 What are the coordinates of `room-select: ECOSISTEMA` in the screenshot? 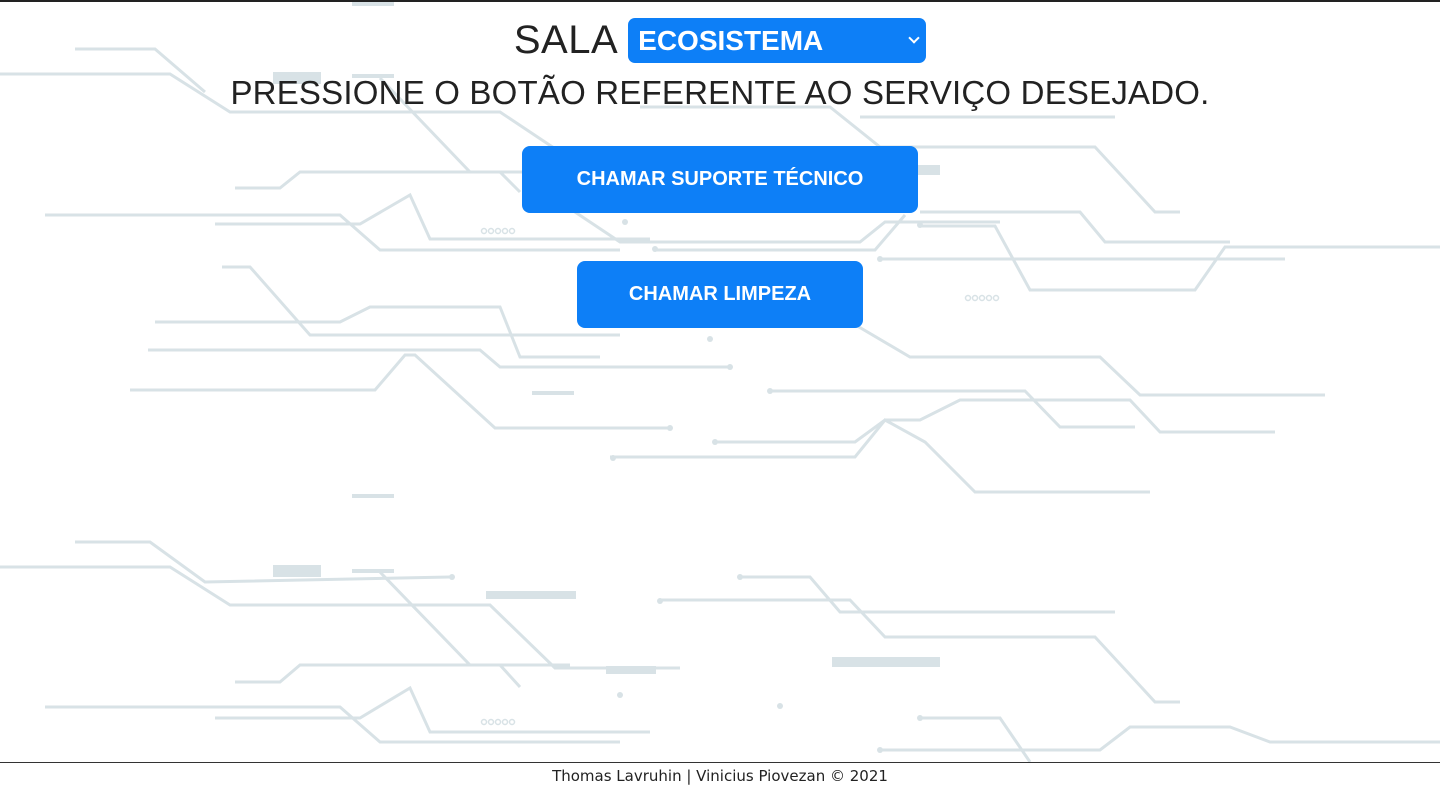 It's located at (777, 40).